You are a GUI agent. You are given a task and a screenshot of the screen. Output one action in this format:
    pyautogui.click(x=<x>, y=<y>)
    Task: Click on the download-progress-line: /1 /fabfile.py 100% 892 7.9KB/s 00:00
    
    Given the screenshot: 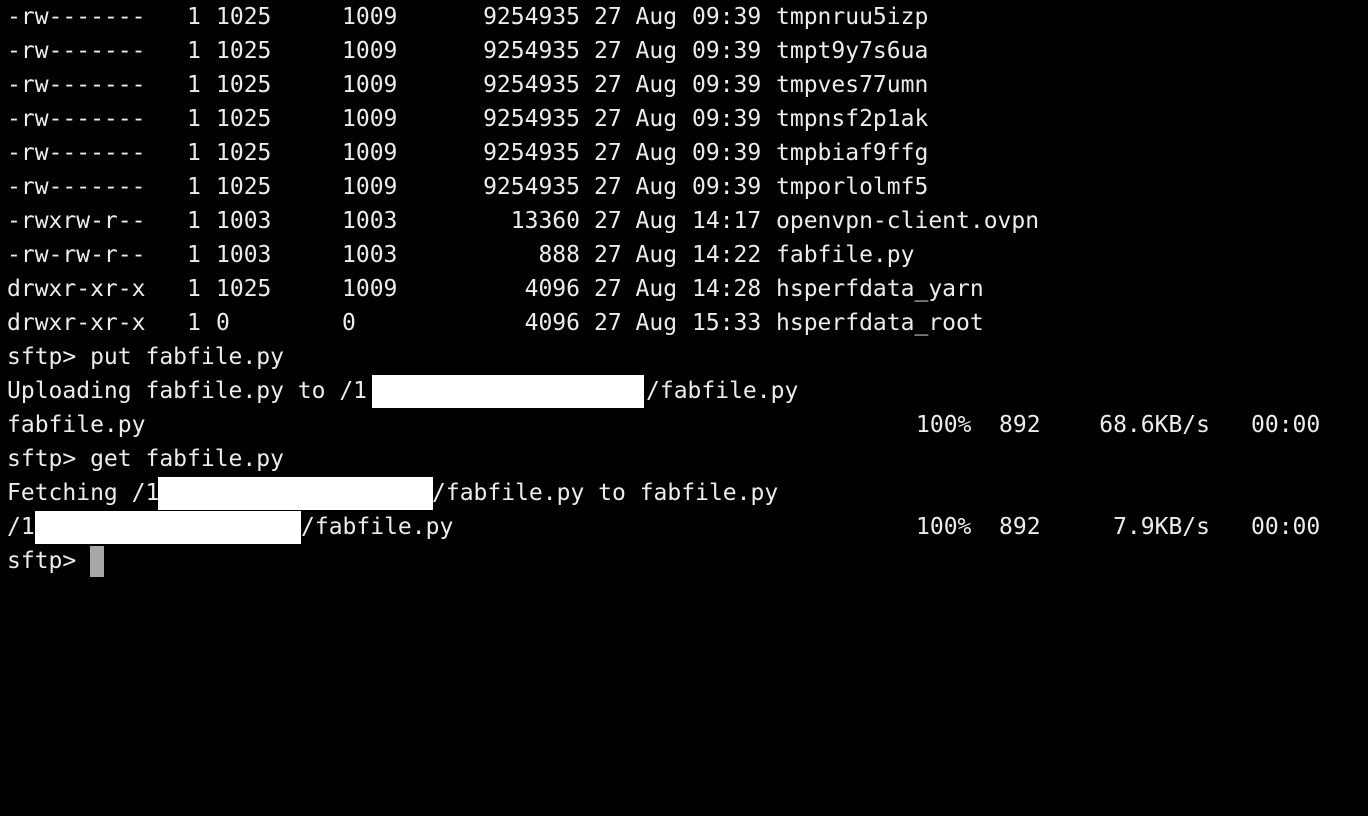 What is the action you would take?
    pyautogui.click(x=684, y=527)
    